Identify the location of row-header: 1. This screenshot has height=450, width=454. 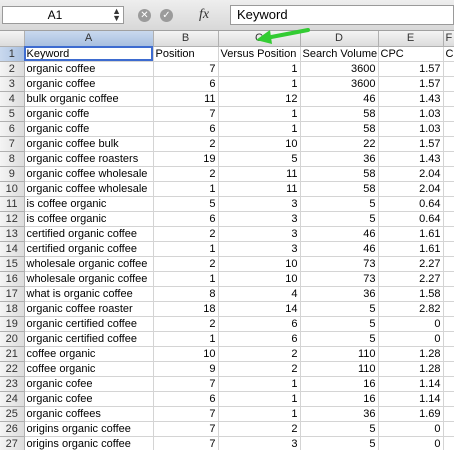
(12, 54).